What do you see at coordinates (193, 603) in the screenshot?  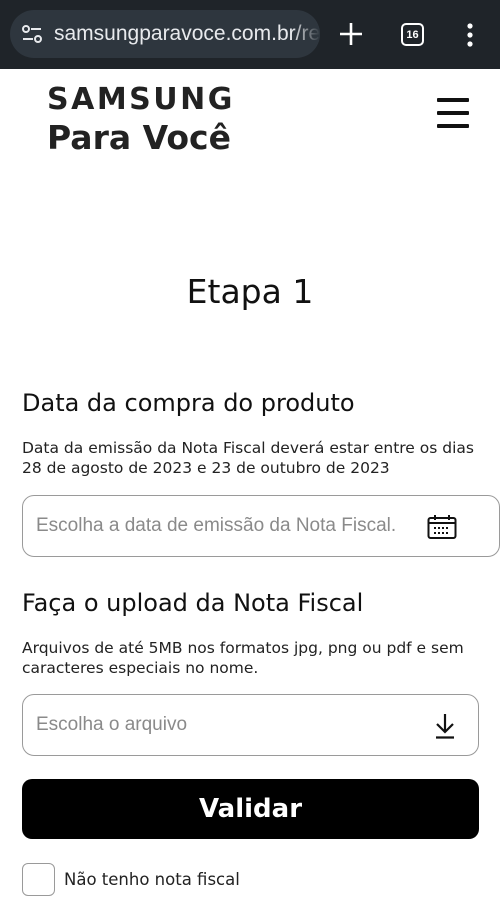 I see `upload-heading: Faça o upload da Nota Fiscal` at bounding box center [193, 603].